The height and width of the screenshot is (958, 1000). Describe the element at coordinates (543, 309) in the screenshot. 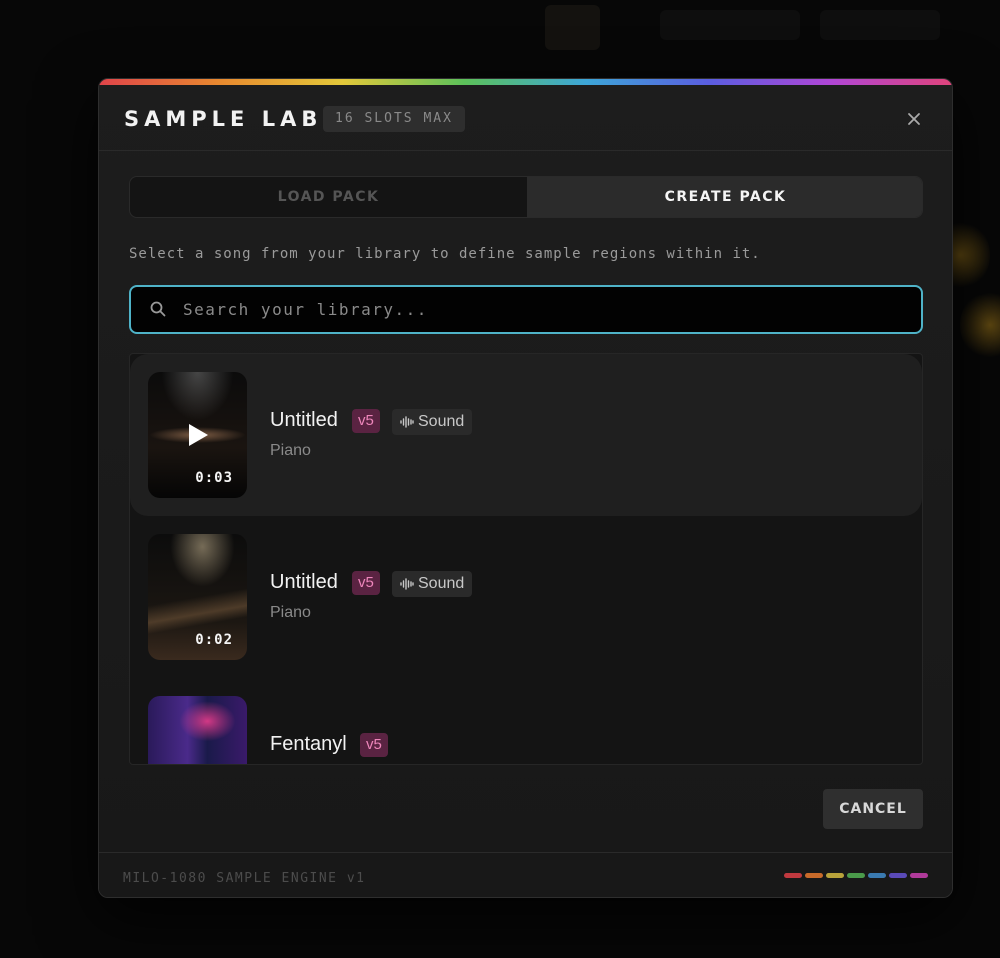

I see `search-input` at that location.